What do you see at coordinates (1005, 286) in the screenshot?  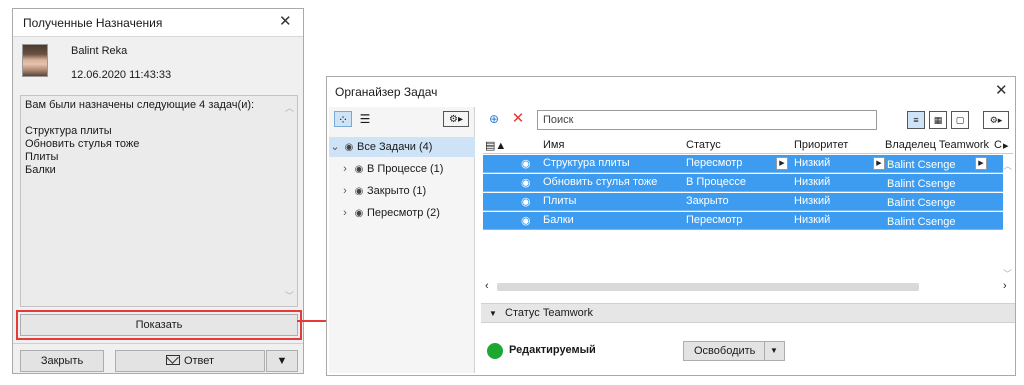 I see `scroll-right-icon: ›` at bounding box center [1005, 286].